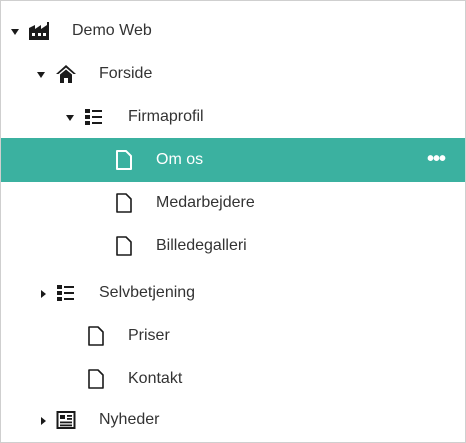 The width and height of the screenshot is (466, 443). I want to click on tree-node-label: Firmaprofil, so click(166, 116).